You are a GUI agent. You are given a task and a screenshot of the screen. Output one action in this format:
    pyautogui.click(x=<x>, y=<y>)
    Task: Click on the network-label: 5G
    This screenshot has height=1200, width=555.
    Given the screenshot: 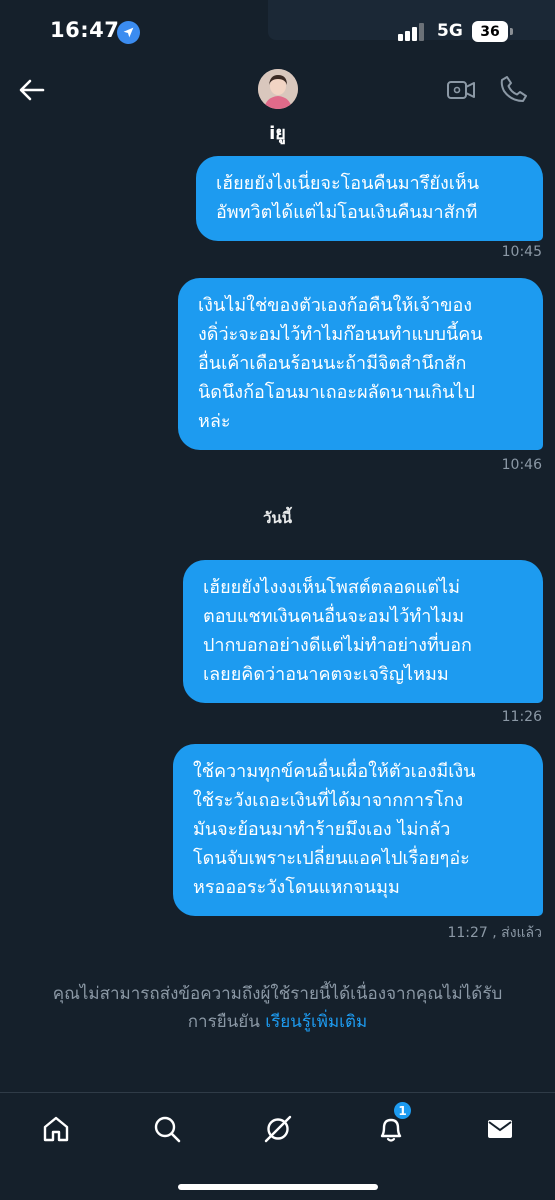 What is the action you would take?
    pyautogui.click(x=450, y=31)
    